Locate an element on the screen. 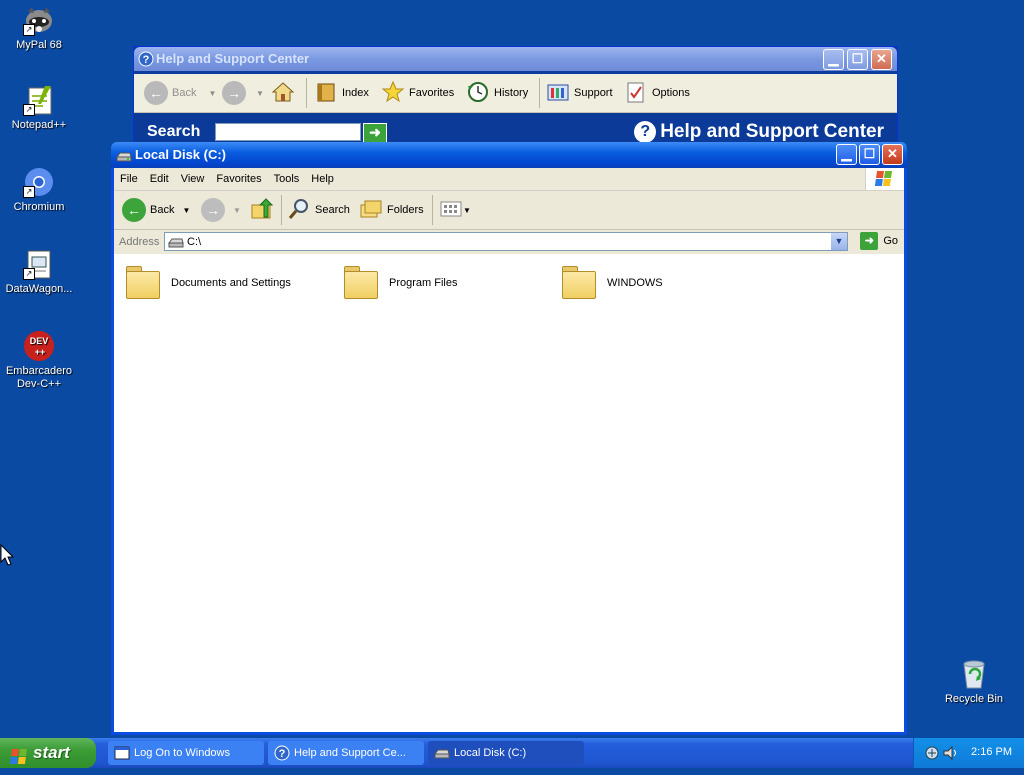  windows-flag-icon is located at coordinates (18, 760).